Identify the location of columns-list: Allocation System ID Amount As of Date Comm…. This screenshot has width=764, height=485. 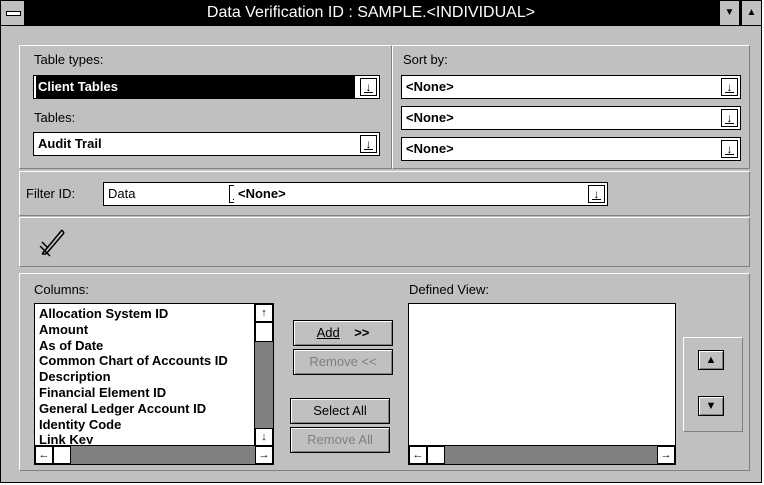
(146, 375).